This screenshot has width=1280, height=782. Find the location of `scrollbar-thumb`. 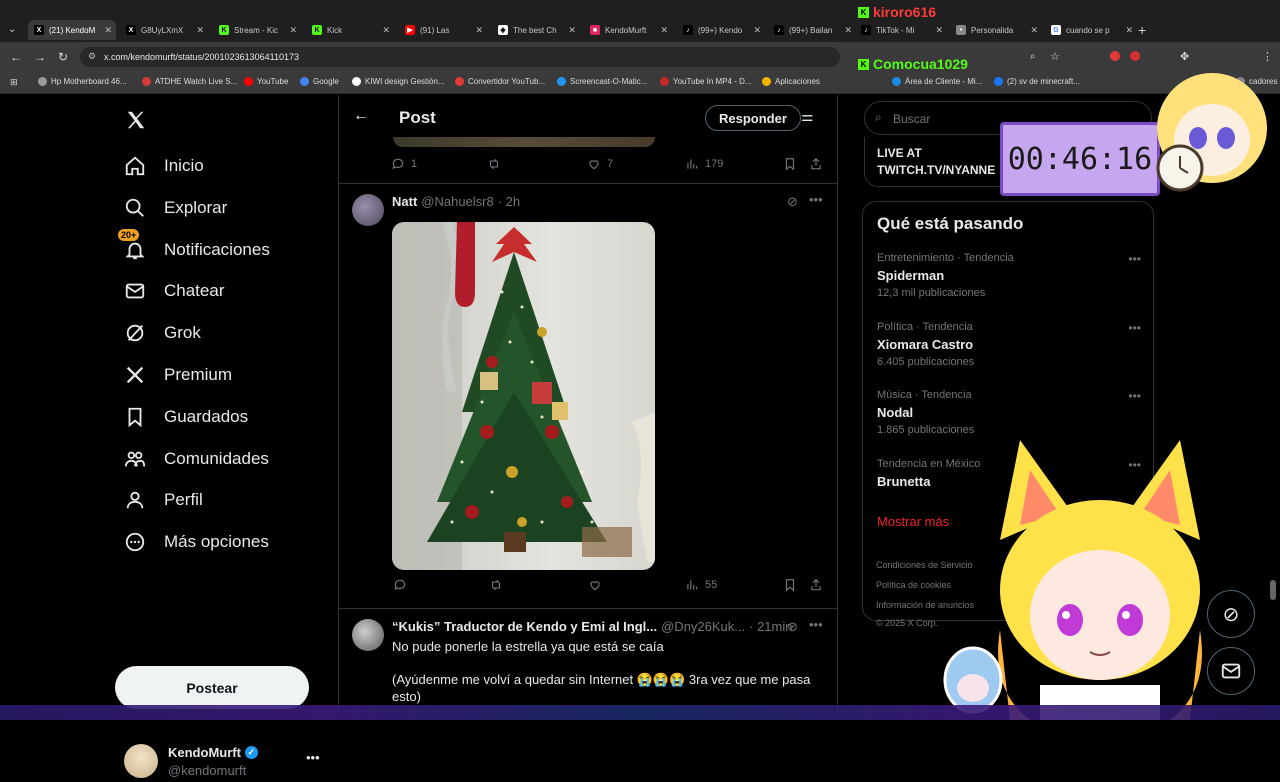

scrollbar-thumb is located at coordinates (1273, 590).